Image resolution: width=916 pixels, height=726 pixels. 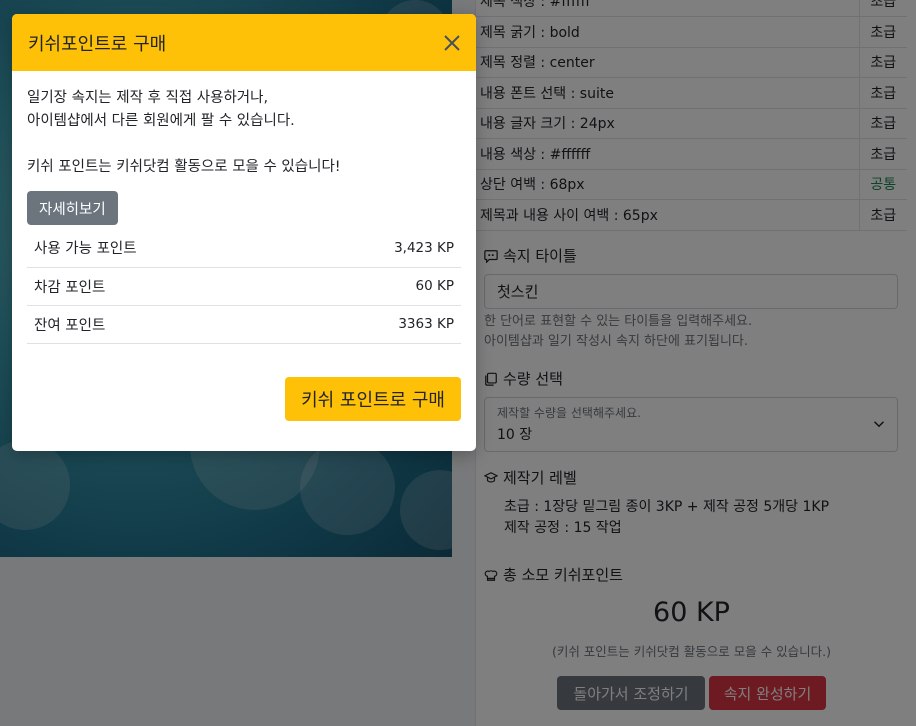 What do you see at coordinates (373, 399) in the screenshot?
I see `buy-with-points-button: 키쉬 포인트로 구매` at bounding box center [373, 399].